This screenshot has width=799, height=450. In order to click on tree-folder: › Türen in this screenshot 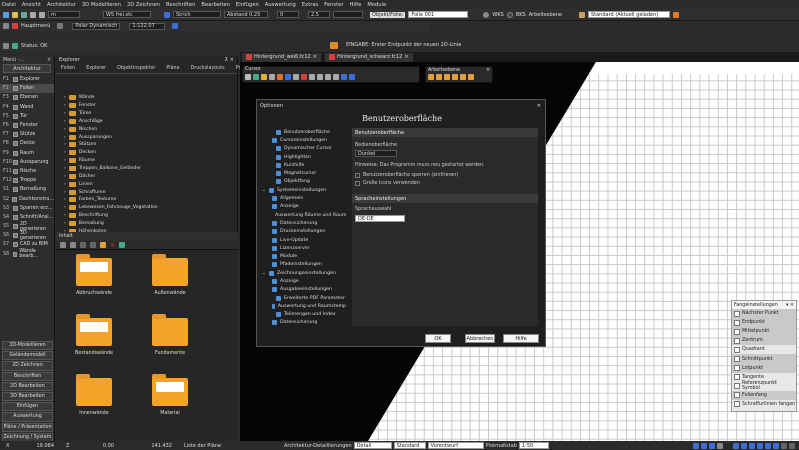, I will do `click(146, 114)`.